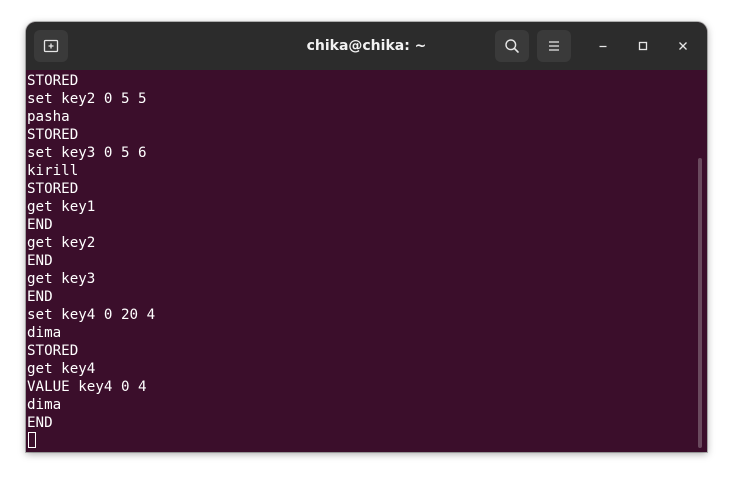  I want to click on menu-button, so click(554, 46).